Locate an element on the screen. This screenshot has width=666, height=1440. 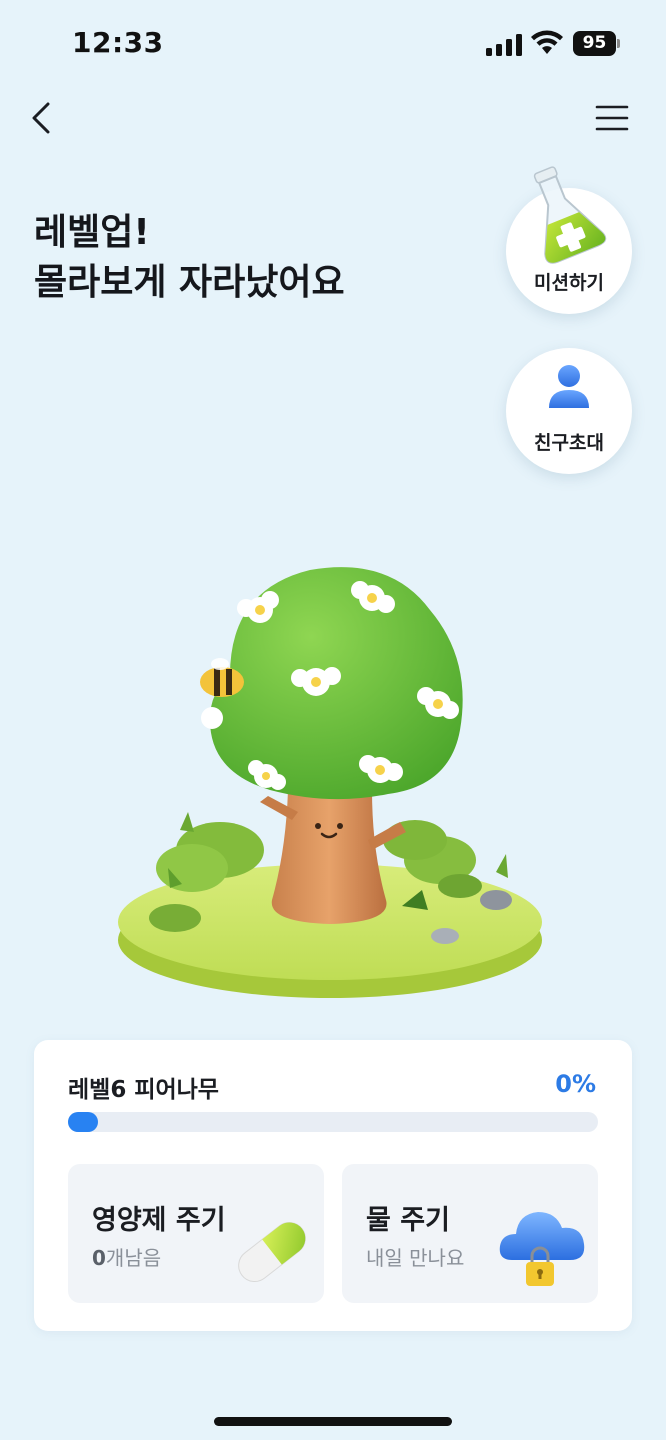
back-button is located at coordinates (42, 118).